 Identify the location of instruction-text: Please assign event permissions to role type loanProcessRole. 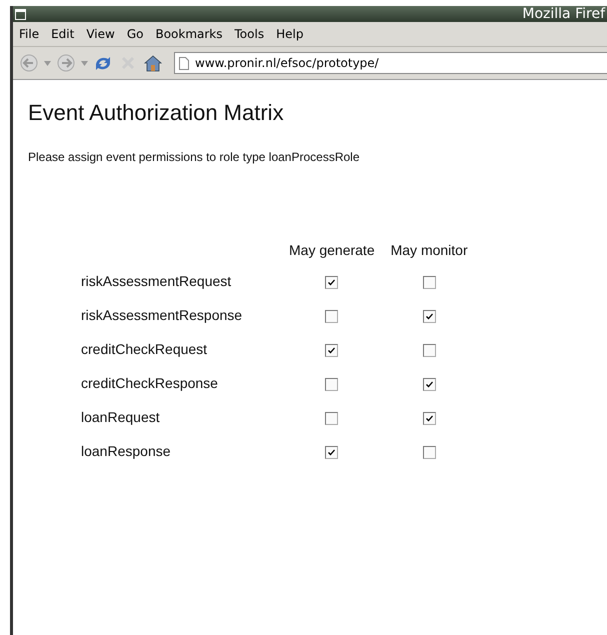
(194, 157).